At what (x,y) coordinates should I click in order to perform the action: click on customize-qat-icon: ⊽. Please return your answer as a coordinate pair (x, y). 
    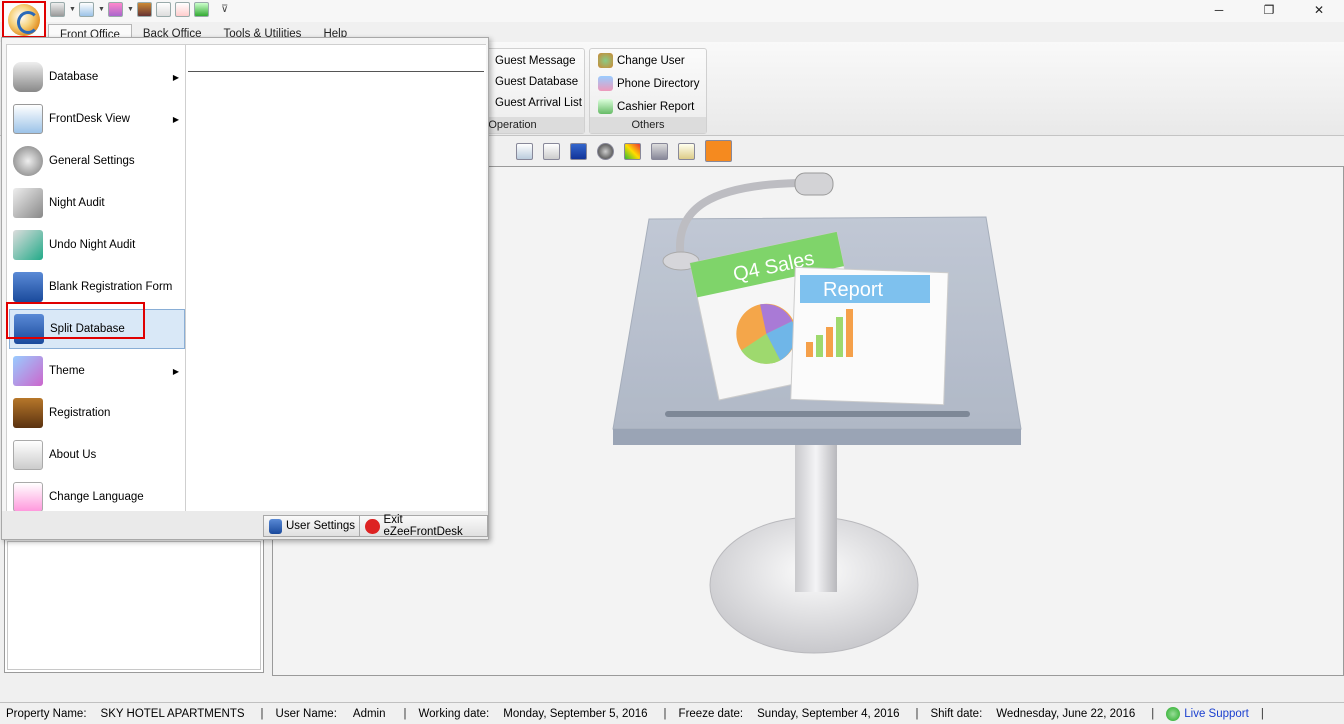
    Looking at the image, I should click on (224, 9).